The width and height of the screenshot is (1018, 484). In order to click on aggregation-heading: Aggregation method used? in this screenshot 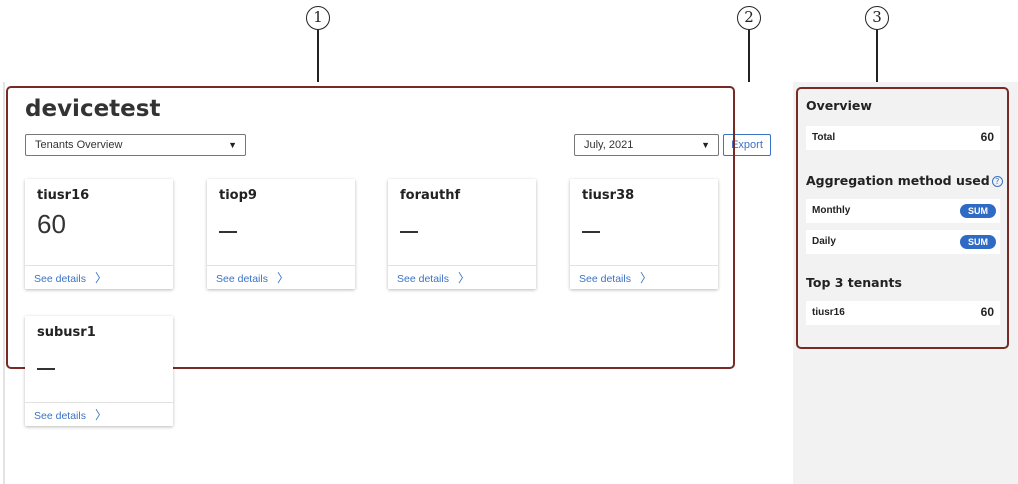, I will do `click(904, 180)`.